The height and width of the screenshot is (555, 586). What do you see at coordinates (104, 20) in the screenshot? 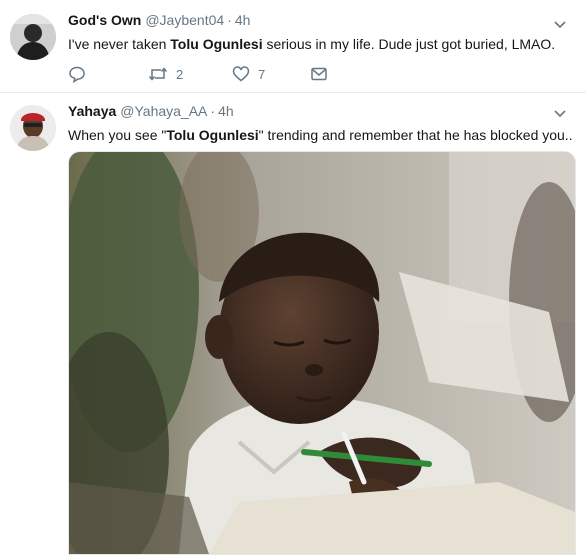
I see `display-name: God's Own` at bounding box center [104, 20].